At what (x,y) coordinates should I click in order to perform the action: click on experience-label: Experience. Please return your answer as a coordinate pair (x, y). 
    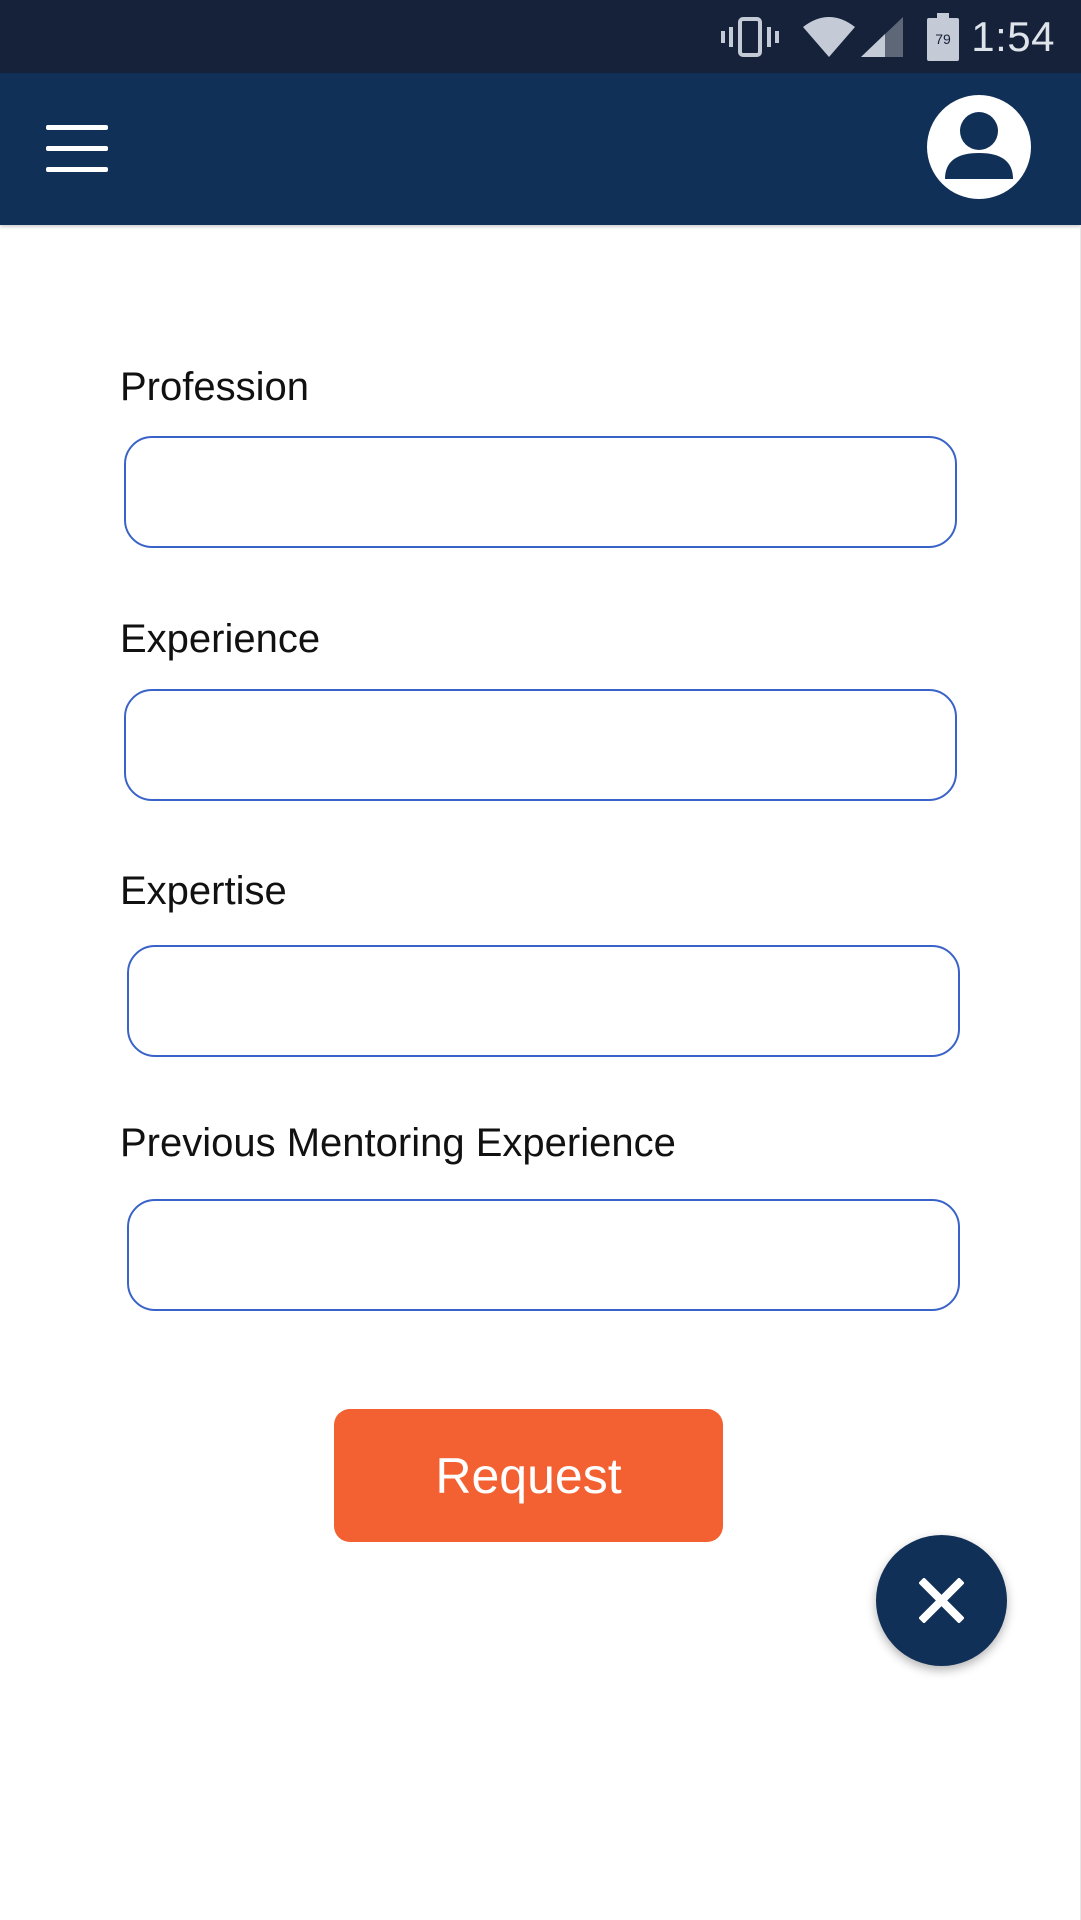
    Looking at the image, I should click on (220, 639).